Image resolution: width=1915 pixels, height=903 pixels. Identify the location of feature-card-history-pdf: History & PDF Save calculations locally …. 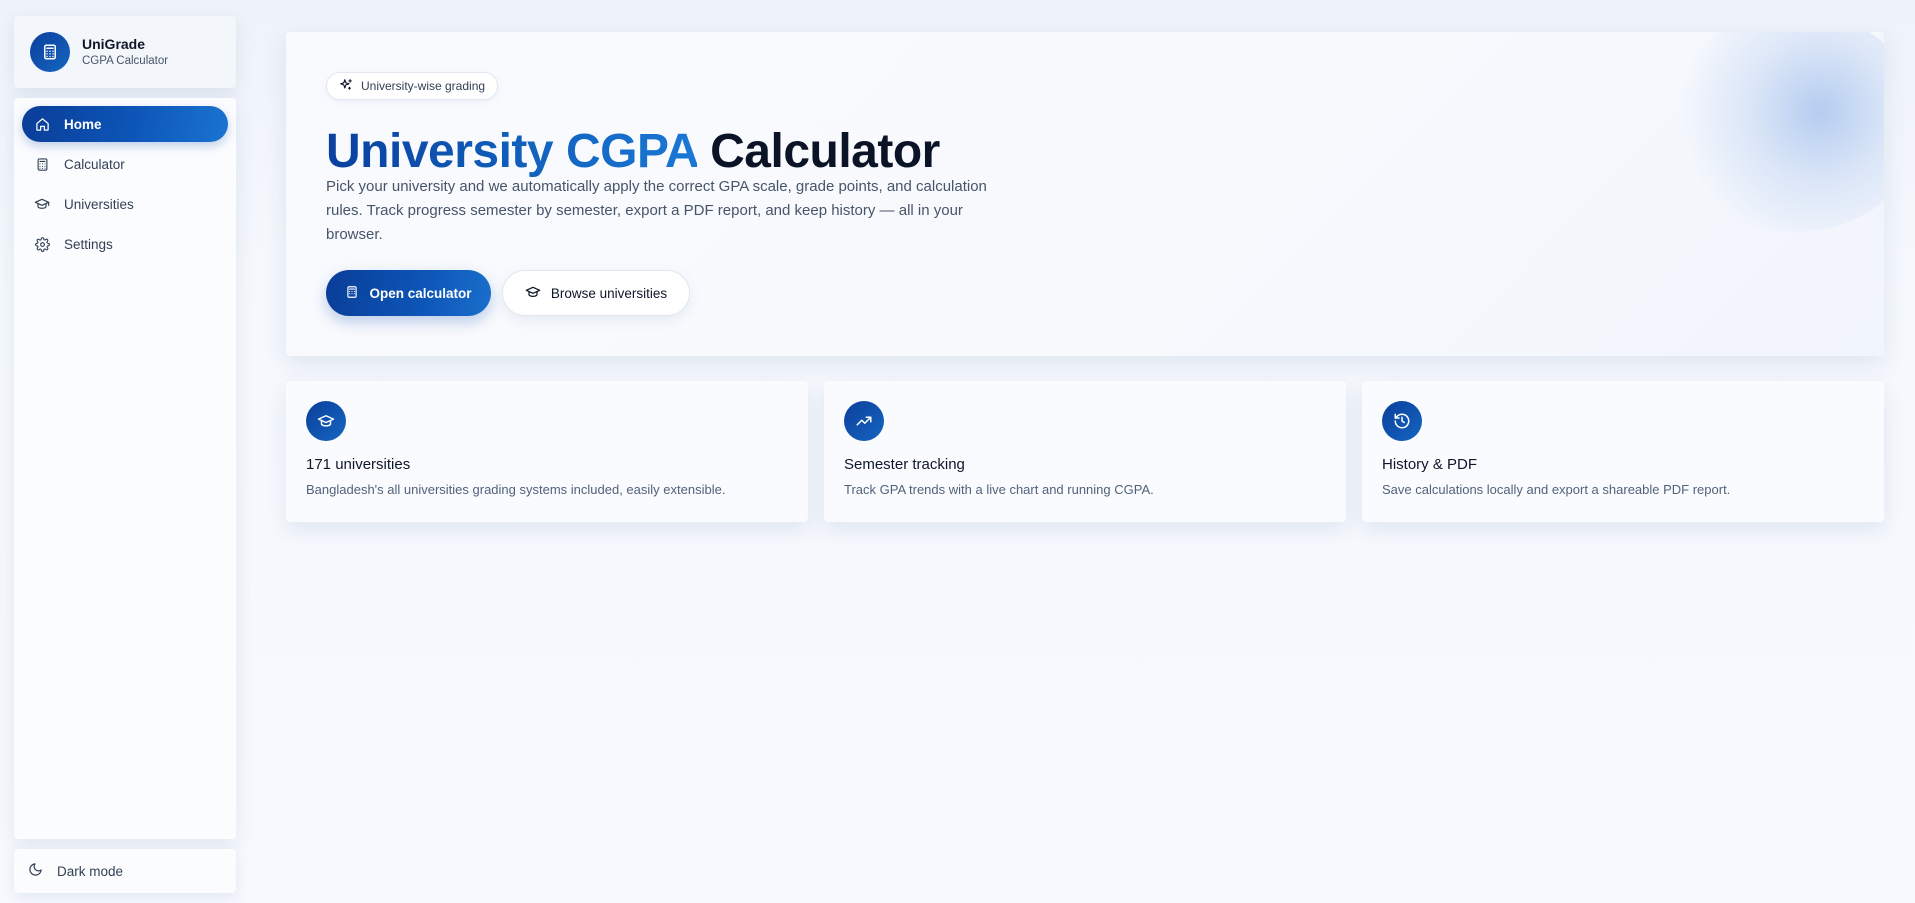
(1623, 451).